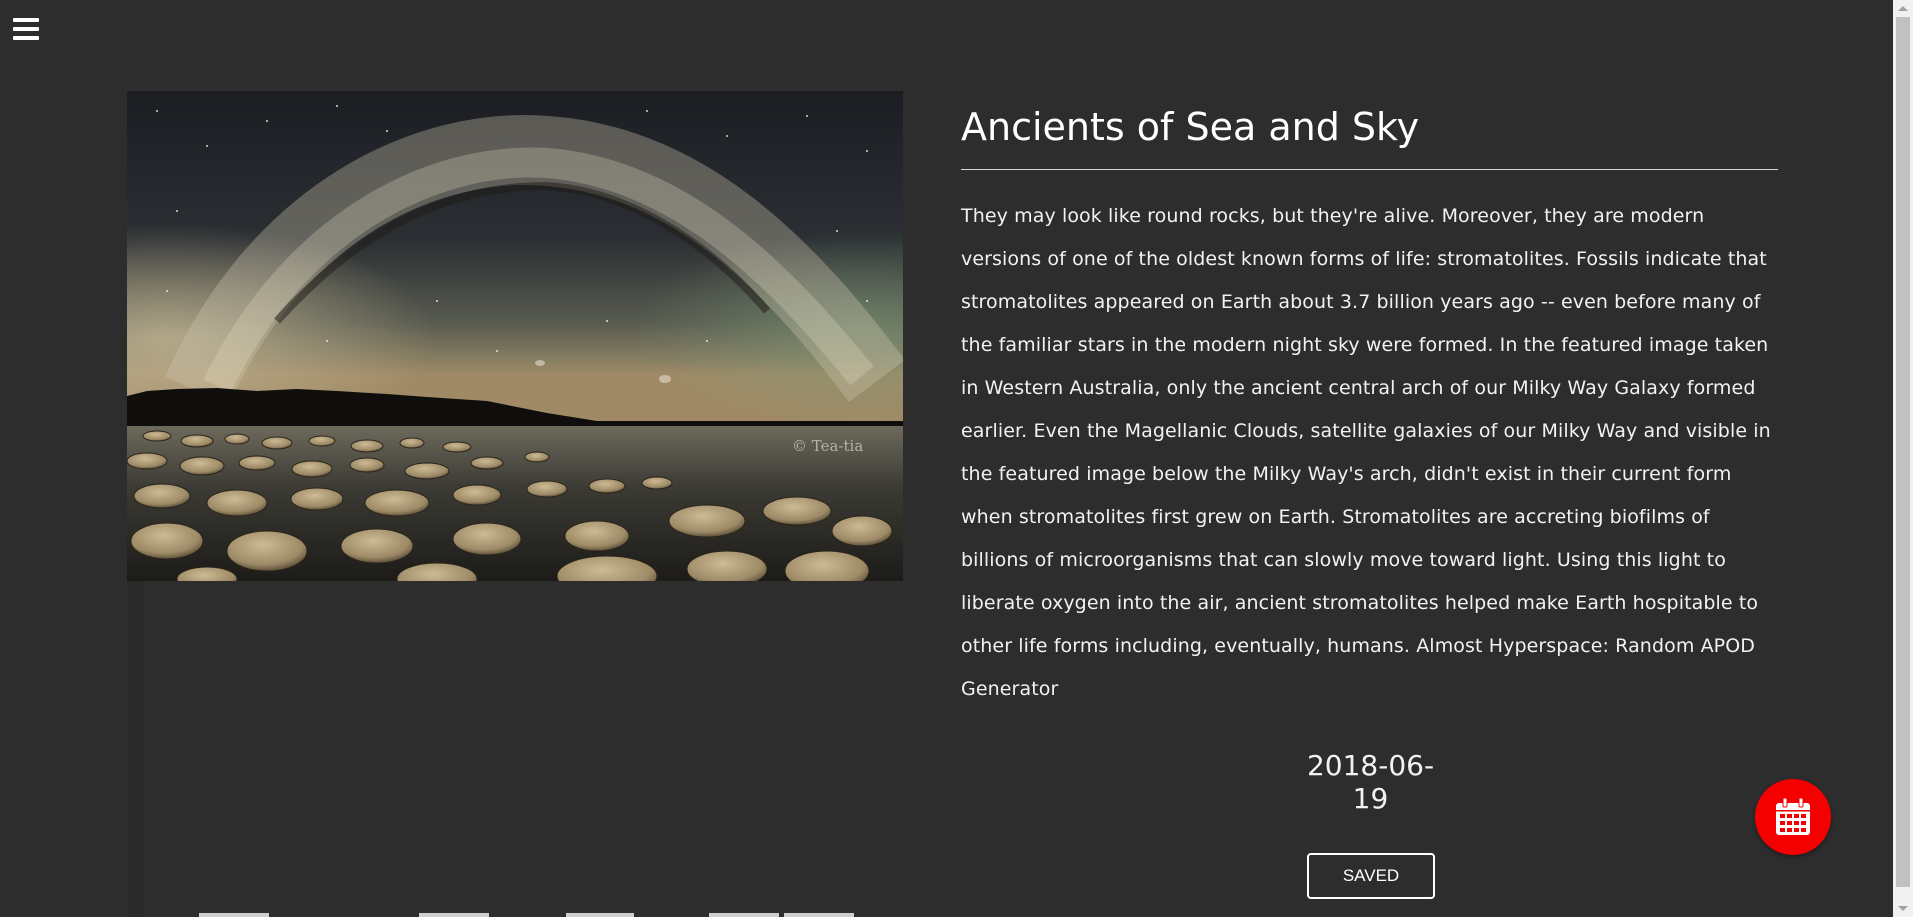  I want to click on thumbnail-strip, so click(529, 915).